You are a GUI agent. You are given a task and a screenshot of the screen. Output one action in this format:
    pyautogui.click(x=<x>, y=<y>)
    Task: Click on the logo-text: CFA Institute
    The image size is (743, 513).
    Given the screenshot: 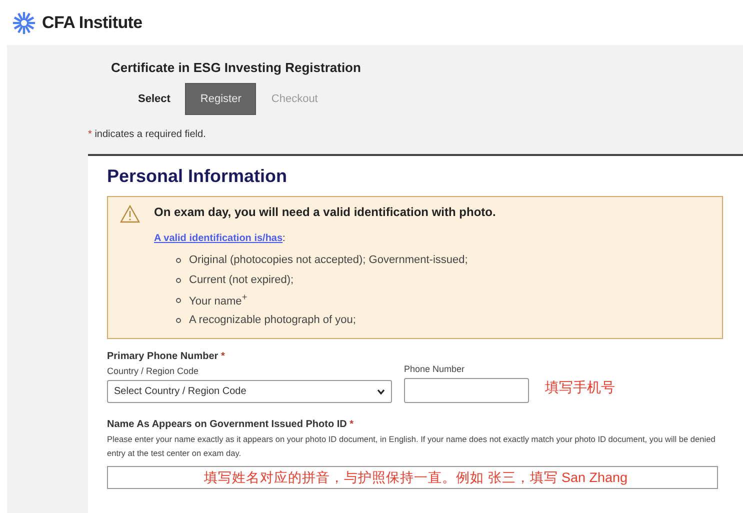 What is the action you would take?
    pyautogui.click(x=92, y=22)
    